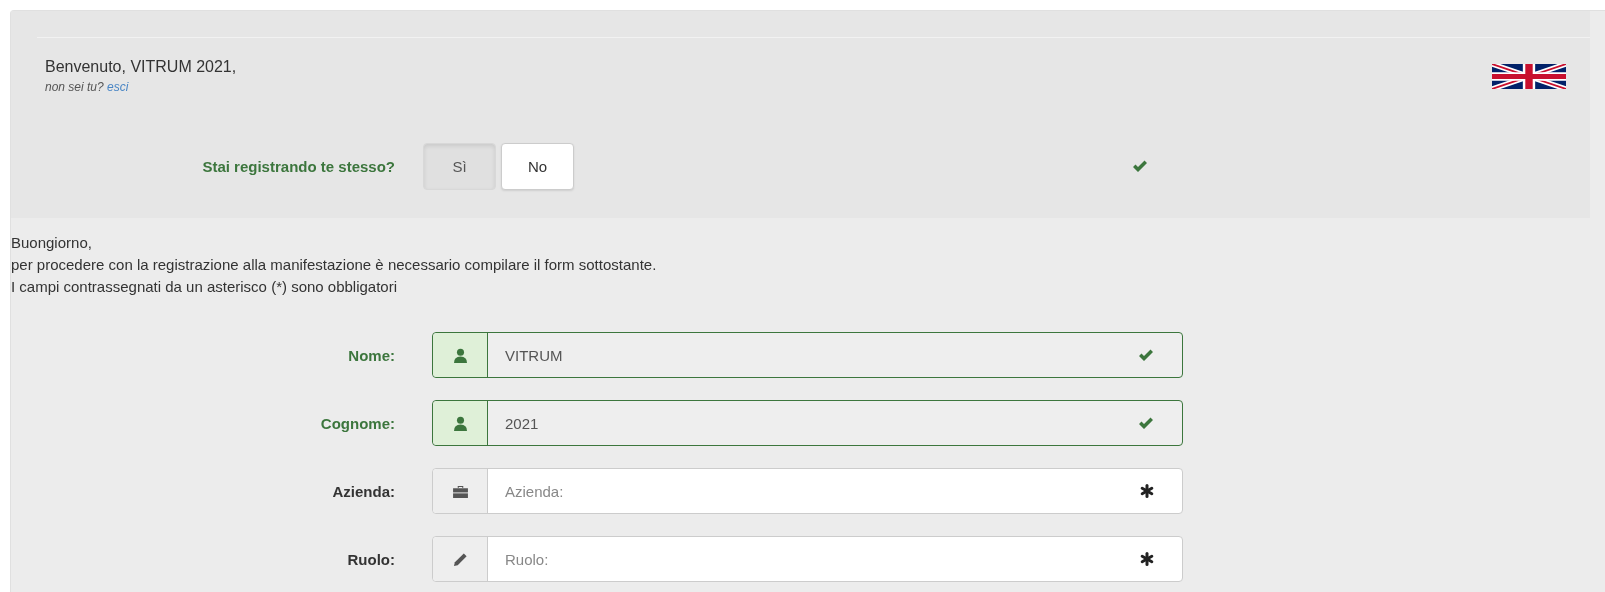 The width and height of the screenshot is (1605, 592). Describe the element at coordinates (1529, 76) in the screenshot. I see `flag-icon` at that location.